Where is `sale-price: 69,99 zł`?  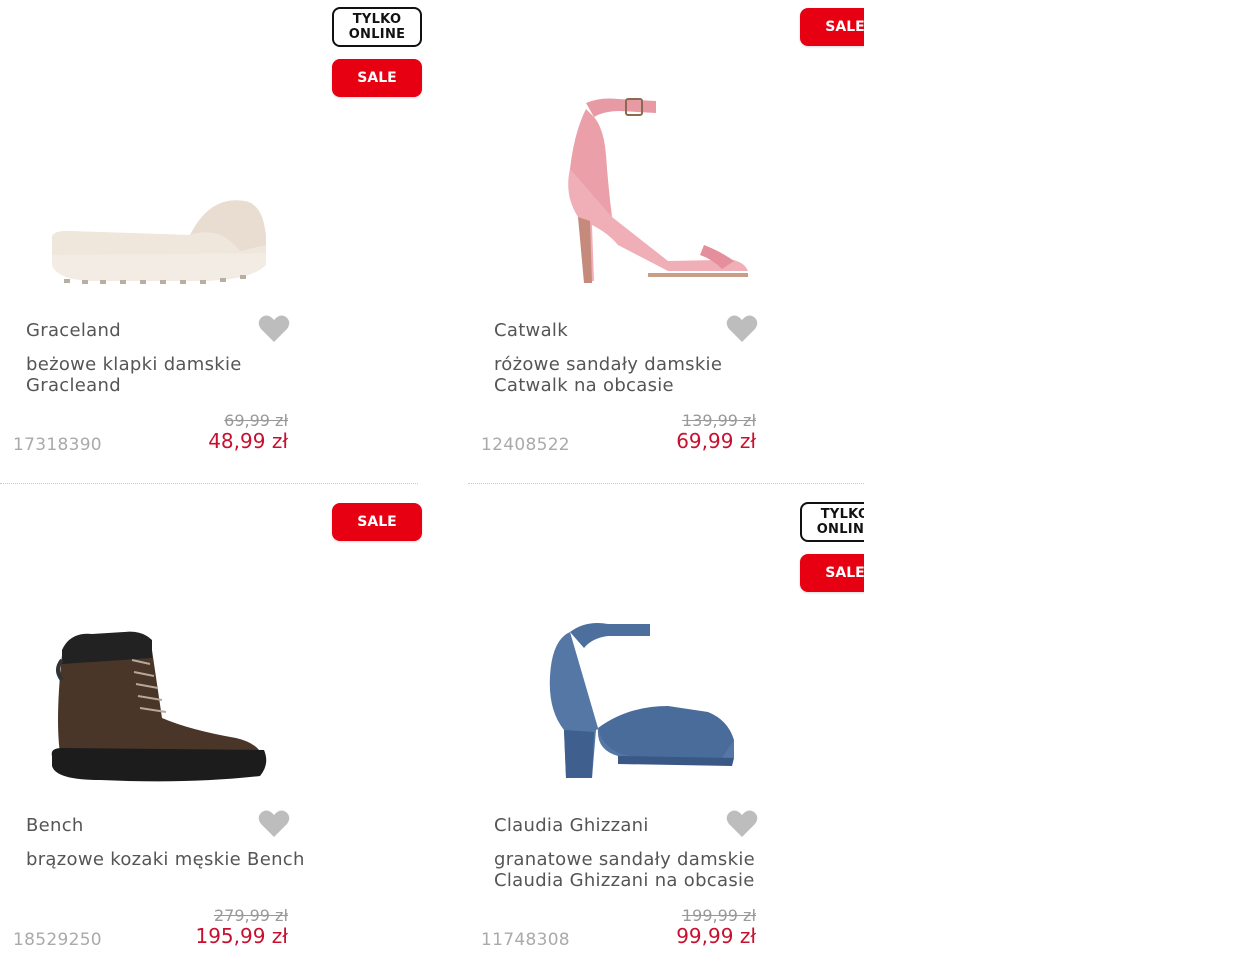 sale-price: 69,99 zł is located at coordinates (716, 441).